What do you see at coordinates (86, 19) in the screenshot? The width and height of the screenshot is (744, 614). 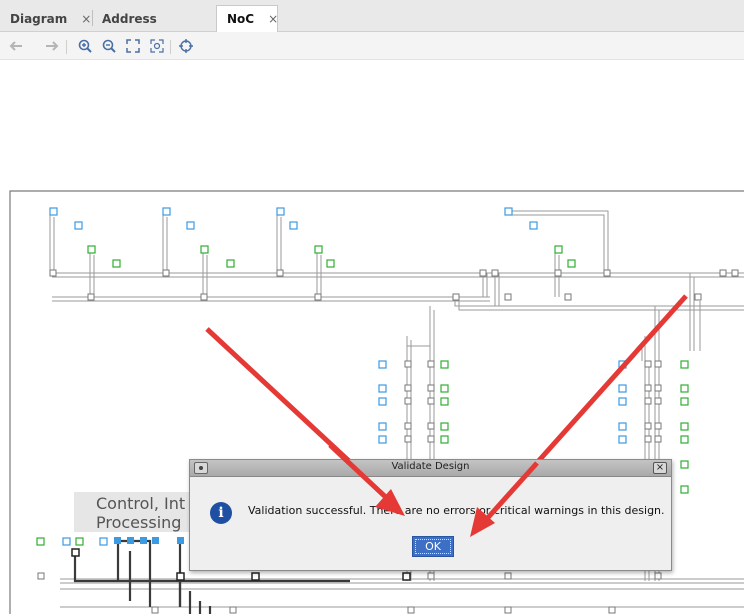 I see `tab-diagram-close-icon: ×` at bounding box center [86, 19].